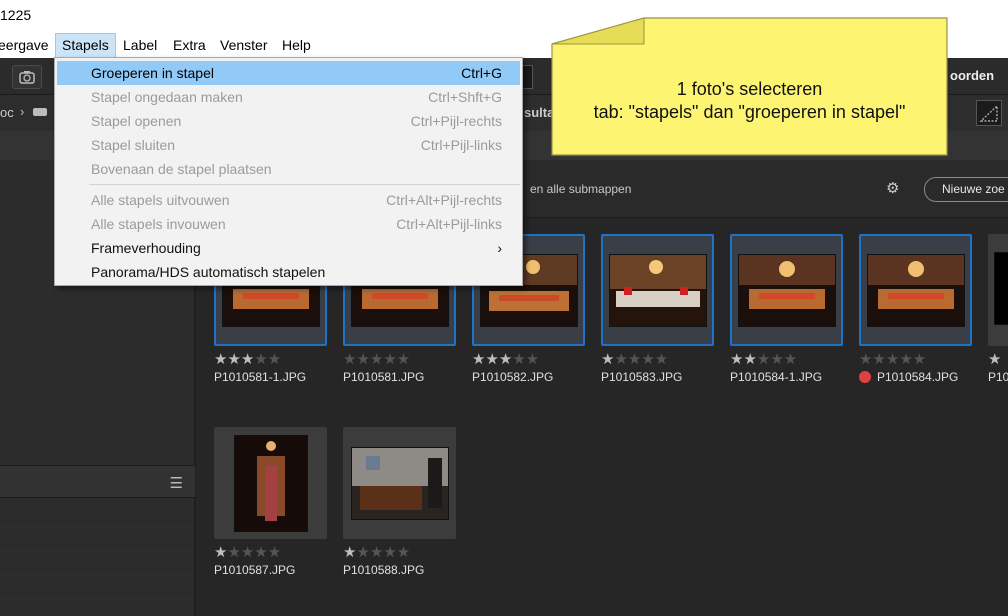 This screenshot has width=1008, height=616. I want to click on menu-weergave: eergave, so click(27, 45).